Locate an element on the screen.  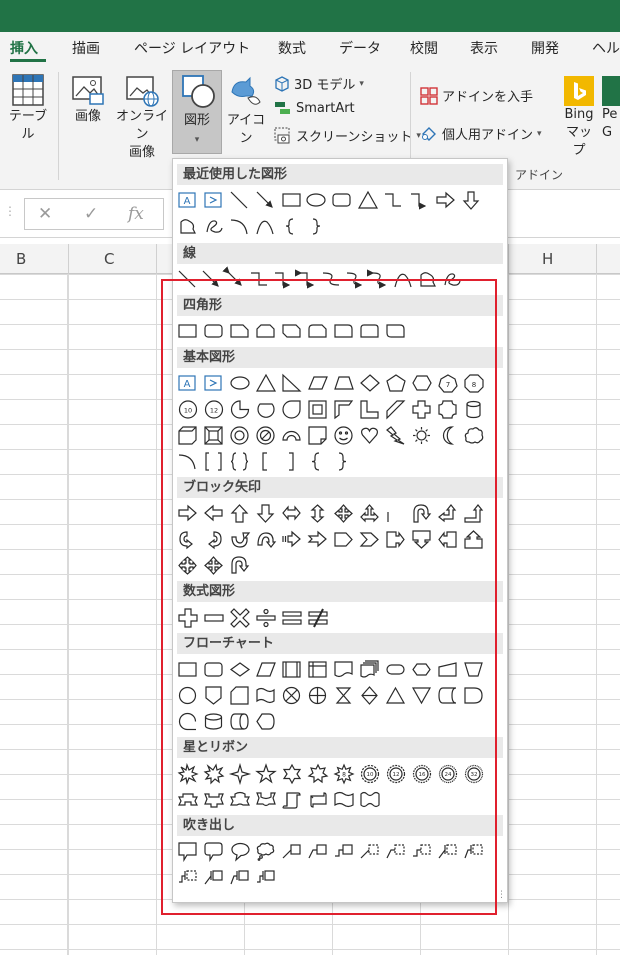
rounded-rectangle-shape is located at coordinates (341, 200).